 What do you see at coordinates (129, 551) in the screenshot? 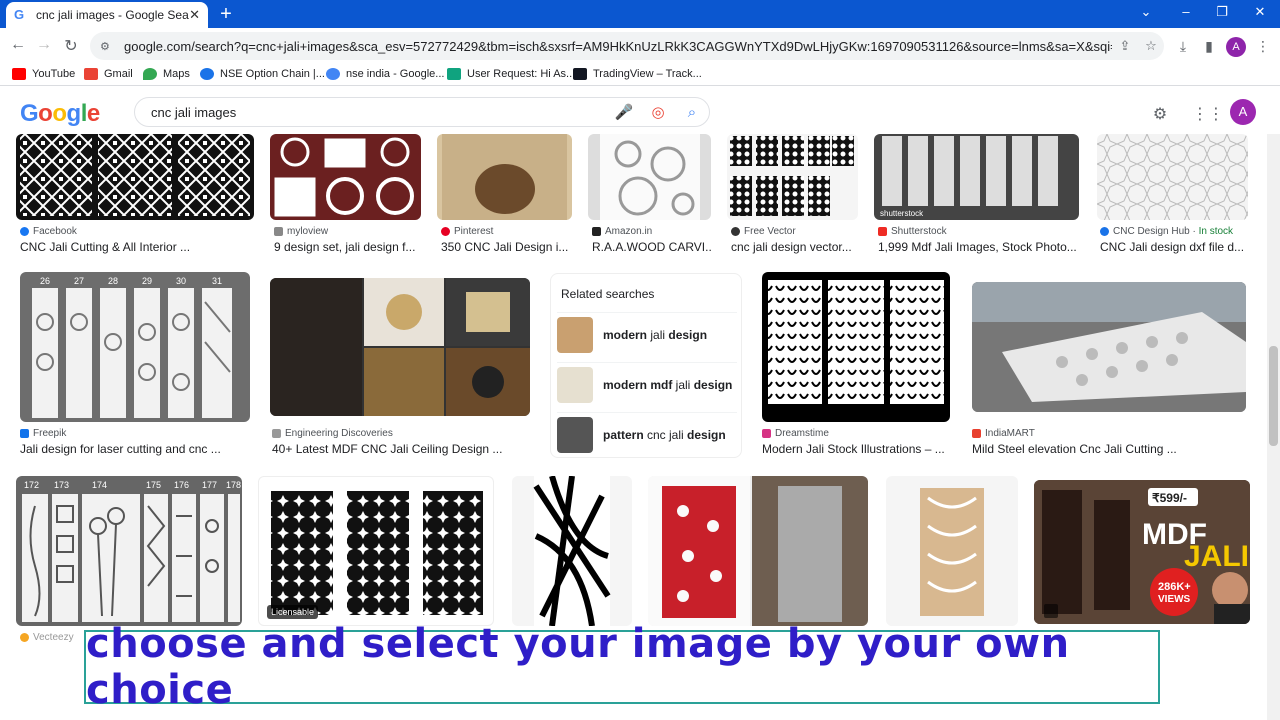
I see `result-thumb-12: 172 173 174 175 176 177 178` at bounding box center [129, 551].